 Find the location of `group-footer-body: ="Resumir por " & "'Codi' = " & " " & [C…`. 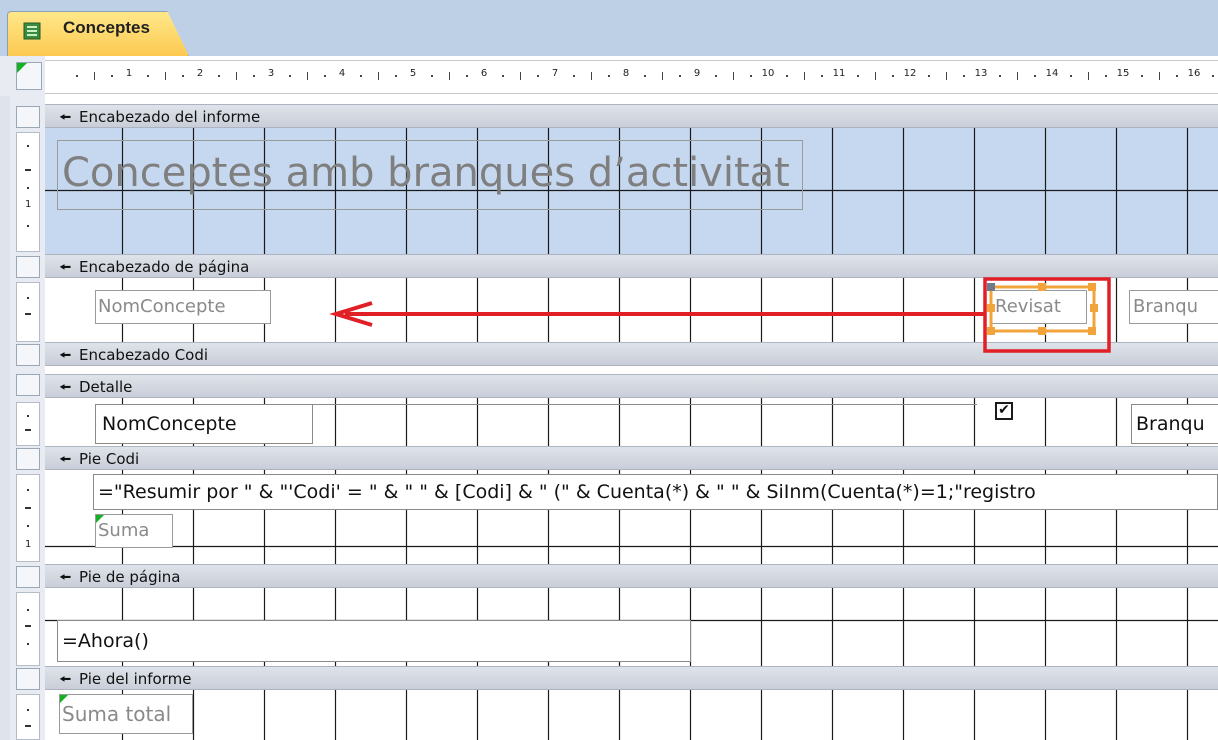

group-footer-body: ="Resumir por " & "'Codi' = " & " " & [C… is located at coordinates (631, 517).